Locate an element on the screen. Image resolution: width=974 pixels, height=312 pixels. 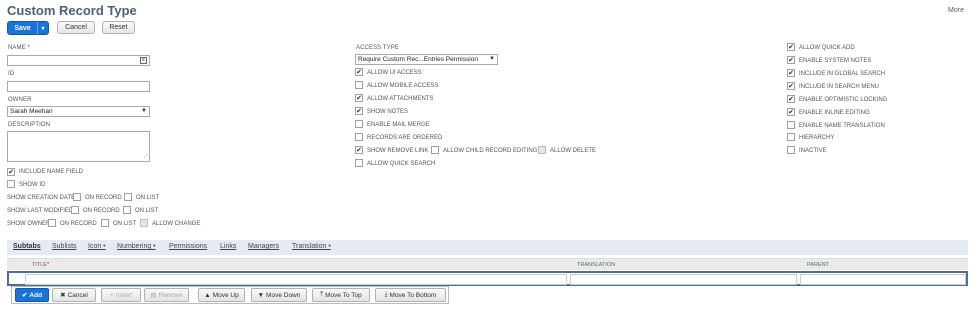
allow-ui-access-checkbox: ✔ is located at coordinates (359, 72).